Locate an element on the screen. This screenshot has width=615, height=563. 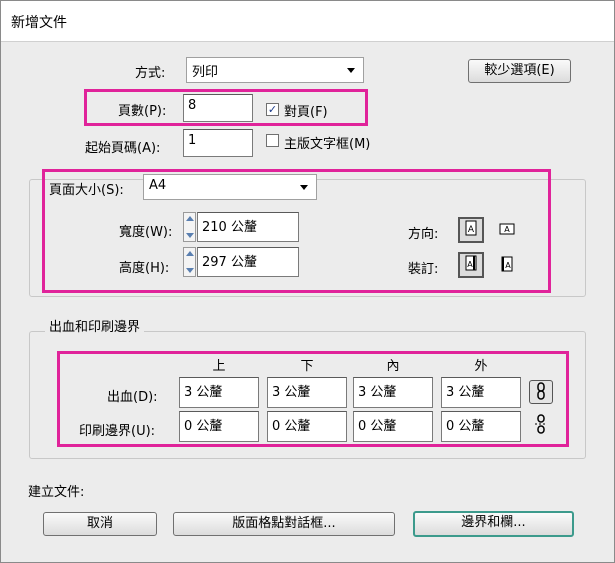
height-label: 高度(H): is located at coordinates (144, 268).